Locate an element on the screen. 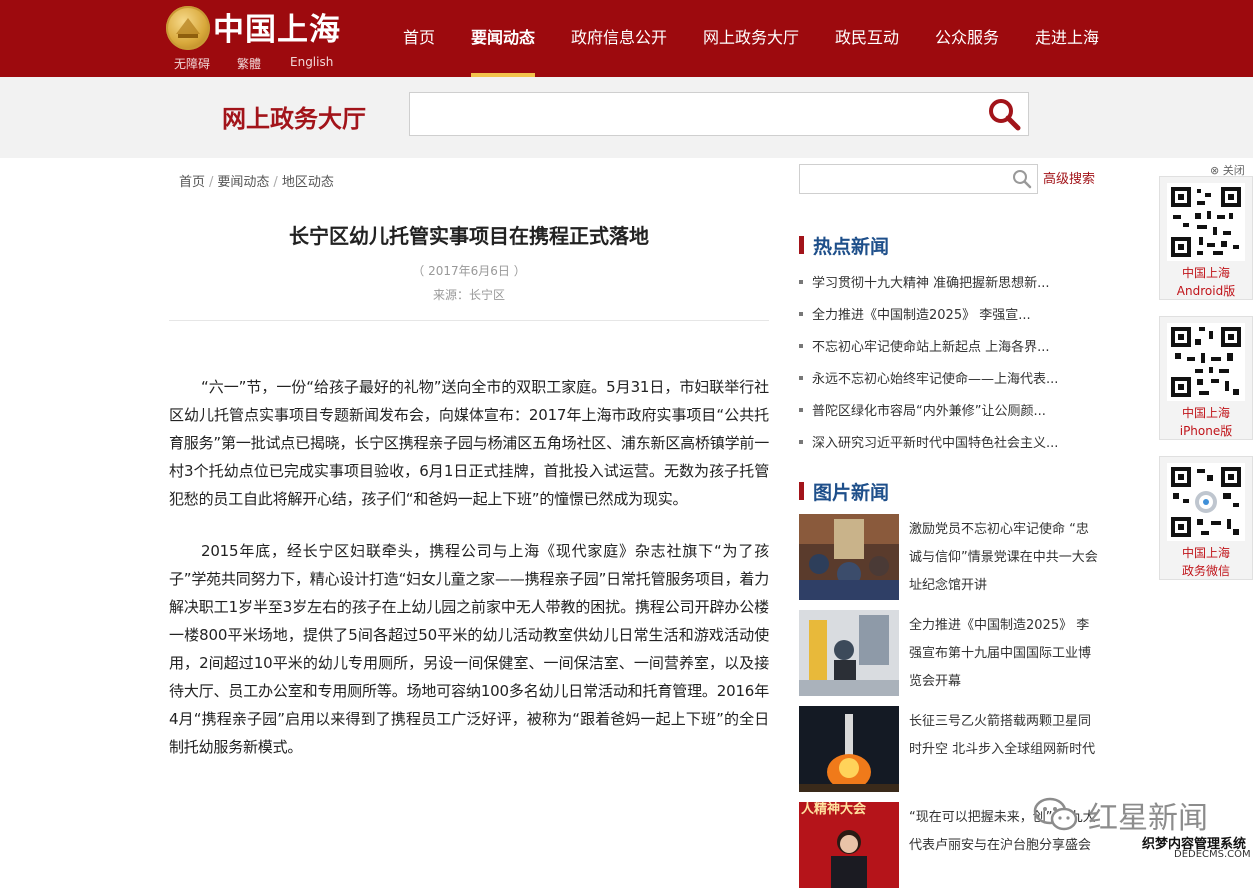  nav-gov-info: 政府信息公开 is located at coordinates (619, 36).